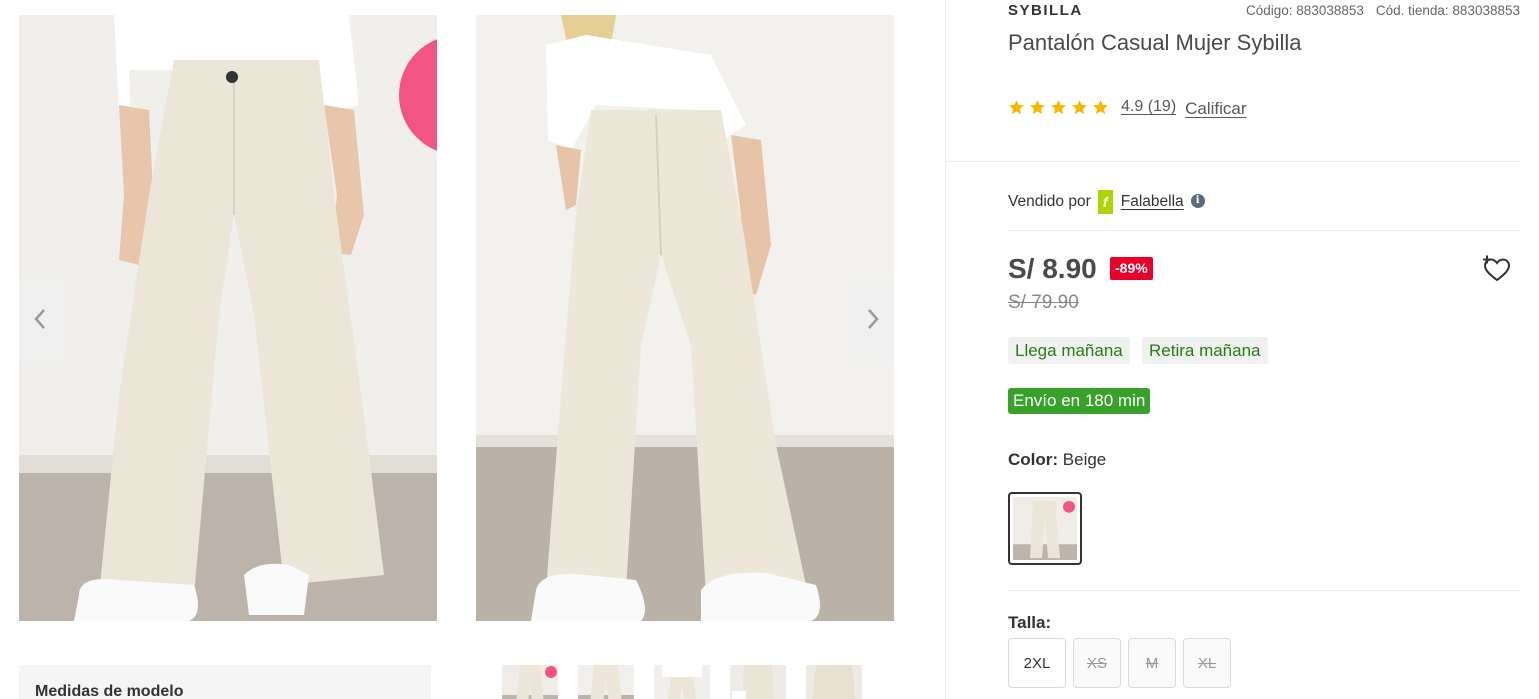 Image resolution: width=1539 pixels, height=699 pixels. I want to click on product-code: Código: 883038853, so click(1305, 10).